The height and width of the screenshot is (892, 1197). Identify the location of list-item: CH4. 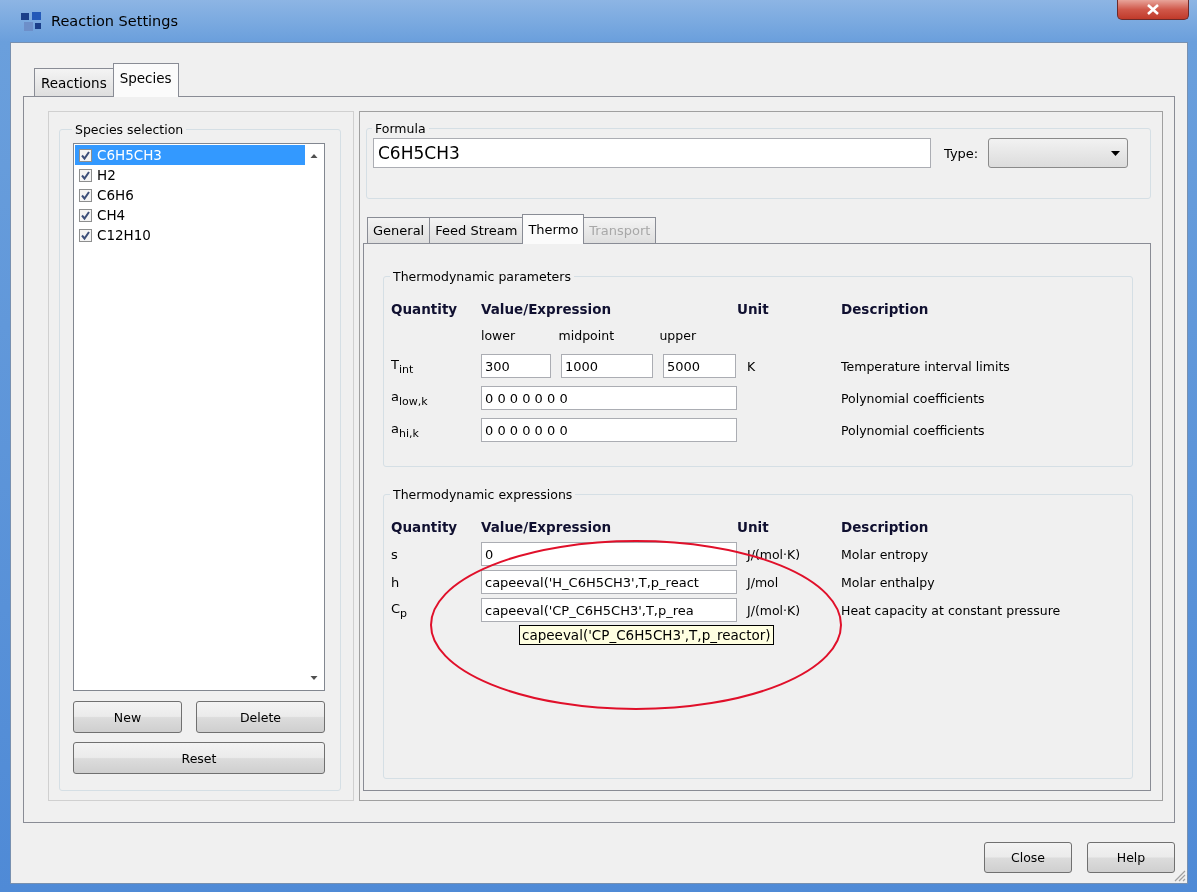
(190, 215).